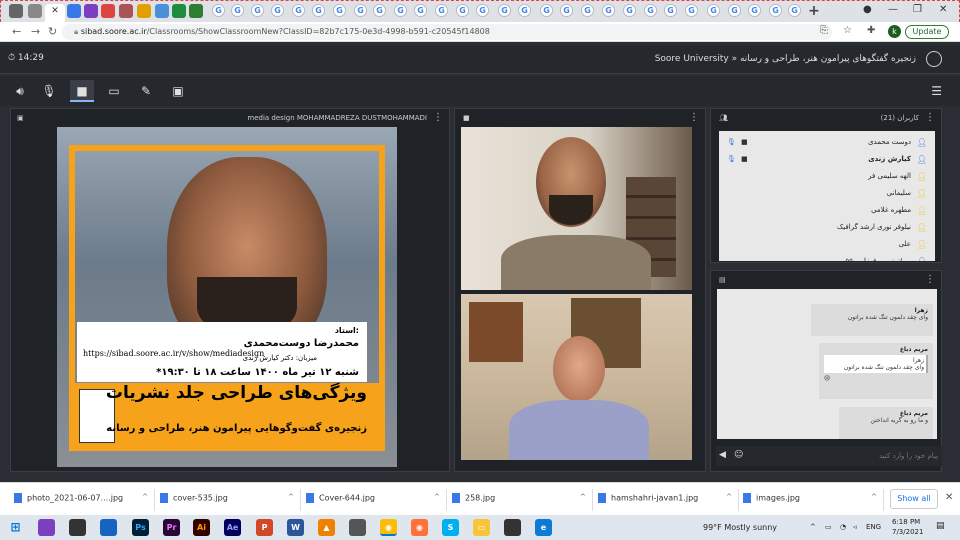  Describe the element at coordinates (867, 9) in the screenshot. I see `tab-search-icon: ●` at that location.